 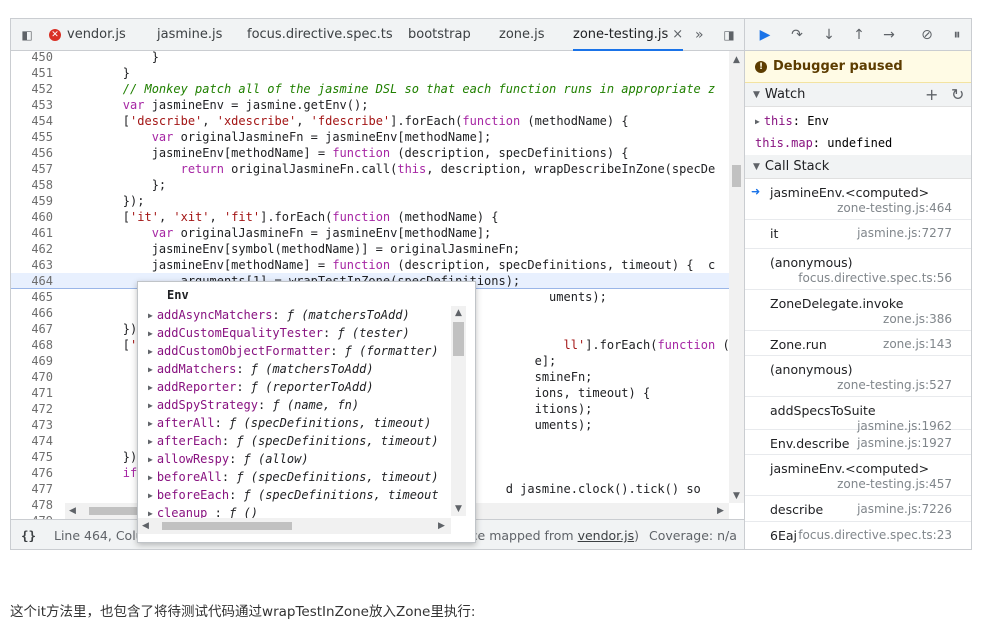 What do you see at coordinates (32, 393) in the screenshot?
I see `line-number: 471` at bounding box center [32, 393].